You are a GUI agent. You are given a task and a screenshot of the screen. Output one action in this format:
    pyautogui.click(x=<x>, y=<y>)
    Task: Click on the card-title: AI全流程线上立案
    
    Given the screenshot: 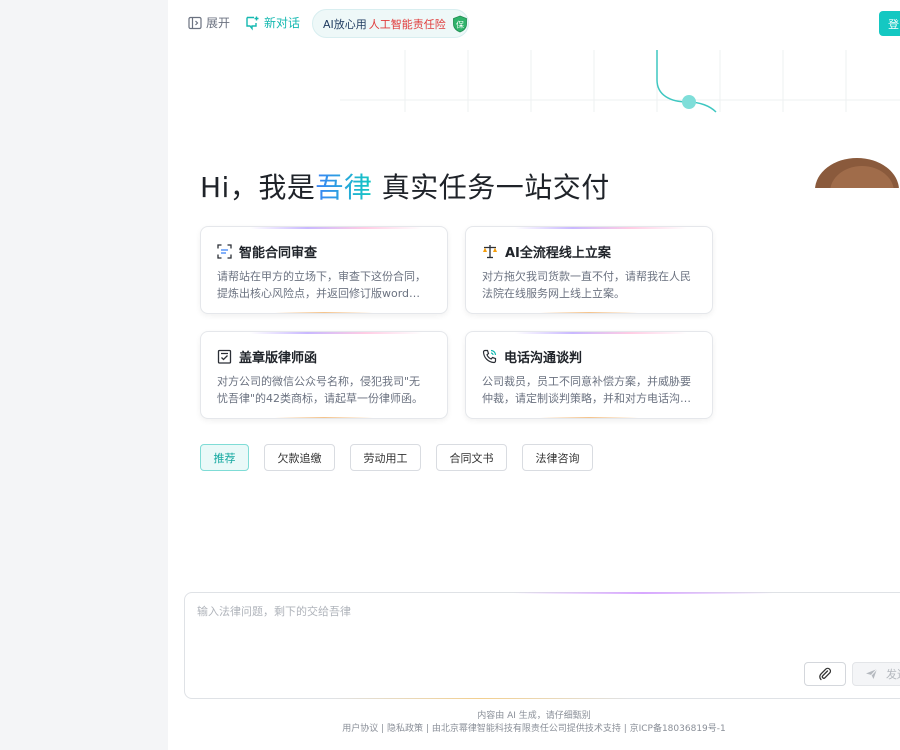 What is the action you would take?
    pyautogui.click(x=558, y=253)
    